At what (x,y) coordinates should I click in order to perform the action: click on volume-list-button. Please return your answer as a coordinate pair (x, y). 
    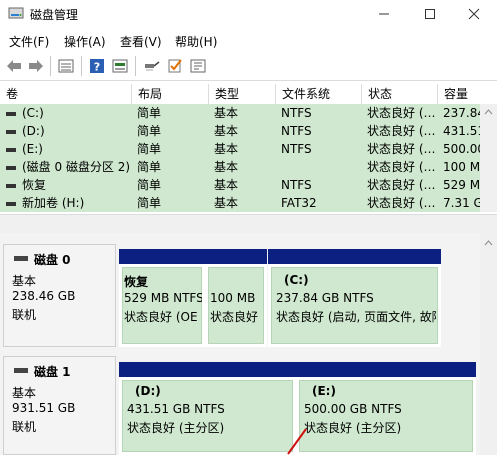
    Looking at the image, I should click on (66, 66).